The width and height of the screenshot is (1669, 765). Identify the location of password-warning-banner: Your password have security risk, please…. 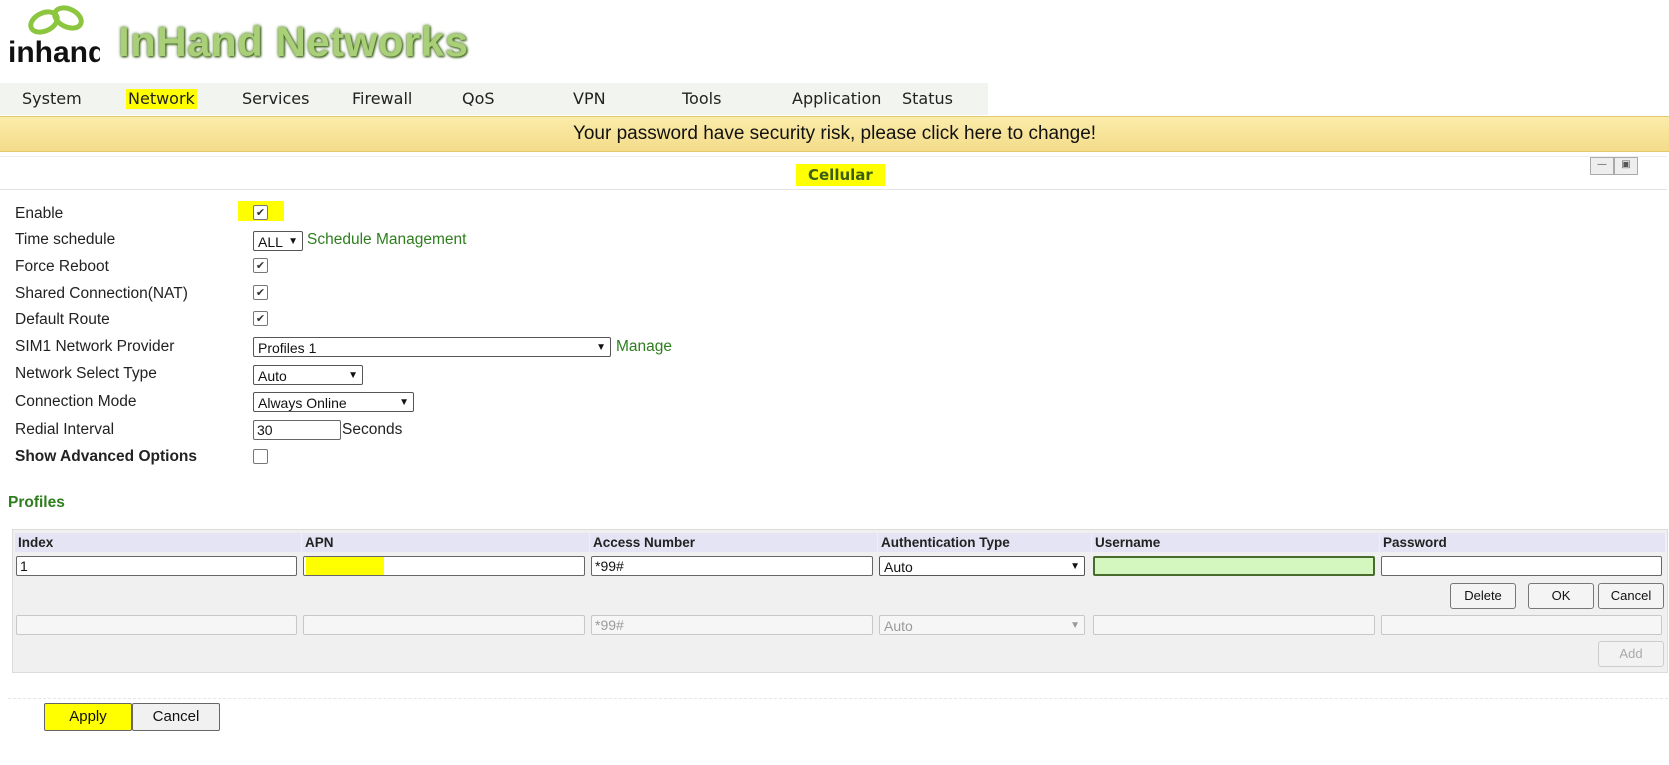
(834, 134).